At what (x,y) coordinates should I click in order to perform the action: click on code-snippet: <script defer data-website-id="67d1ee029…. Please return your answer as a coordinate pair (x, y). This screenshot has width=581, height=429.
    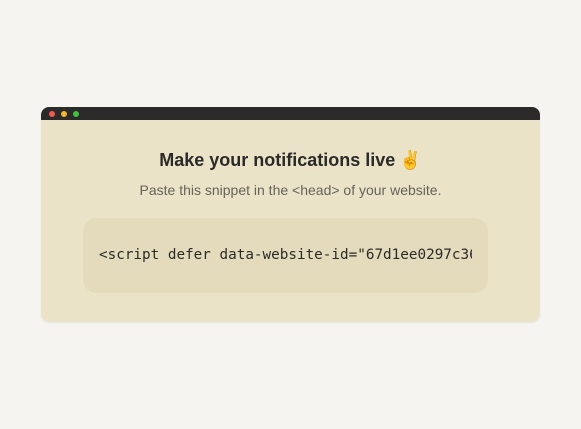
    Looking at the image, I should click on (285, 255).